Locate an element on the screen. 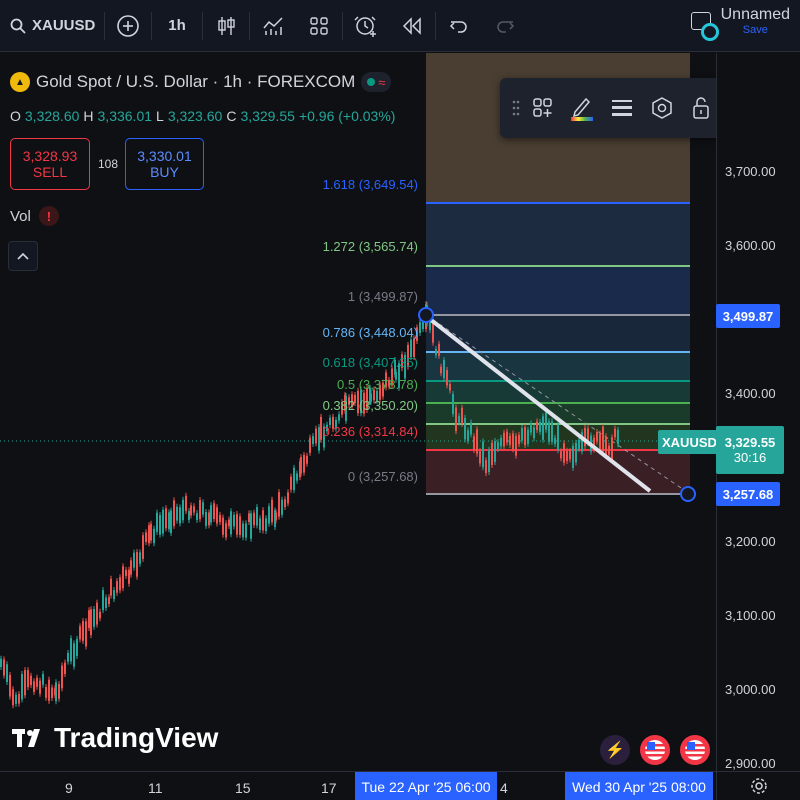 This screenshot has height=800, width=800. rewind-icon is located at coordinates (411, 25).